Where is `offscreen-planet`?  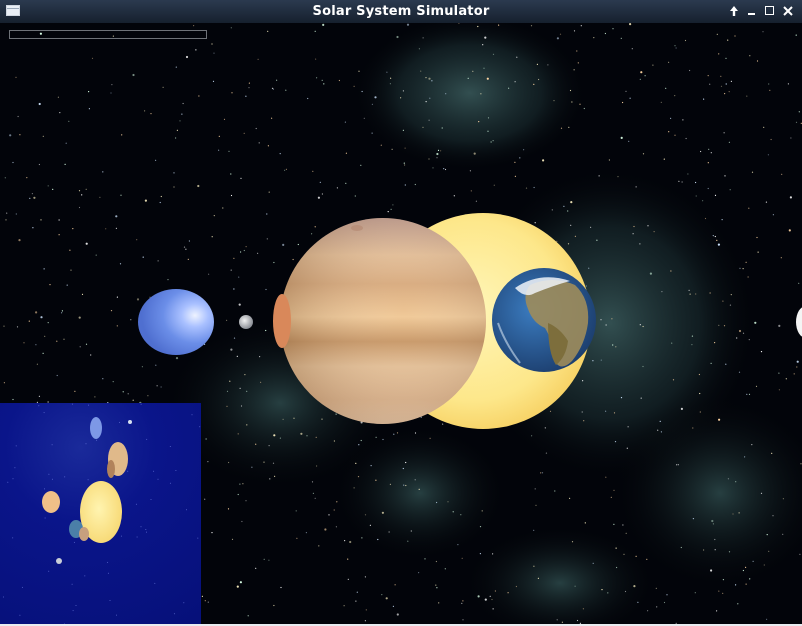 offscreen-planet is located at coordinates (799, 322).